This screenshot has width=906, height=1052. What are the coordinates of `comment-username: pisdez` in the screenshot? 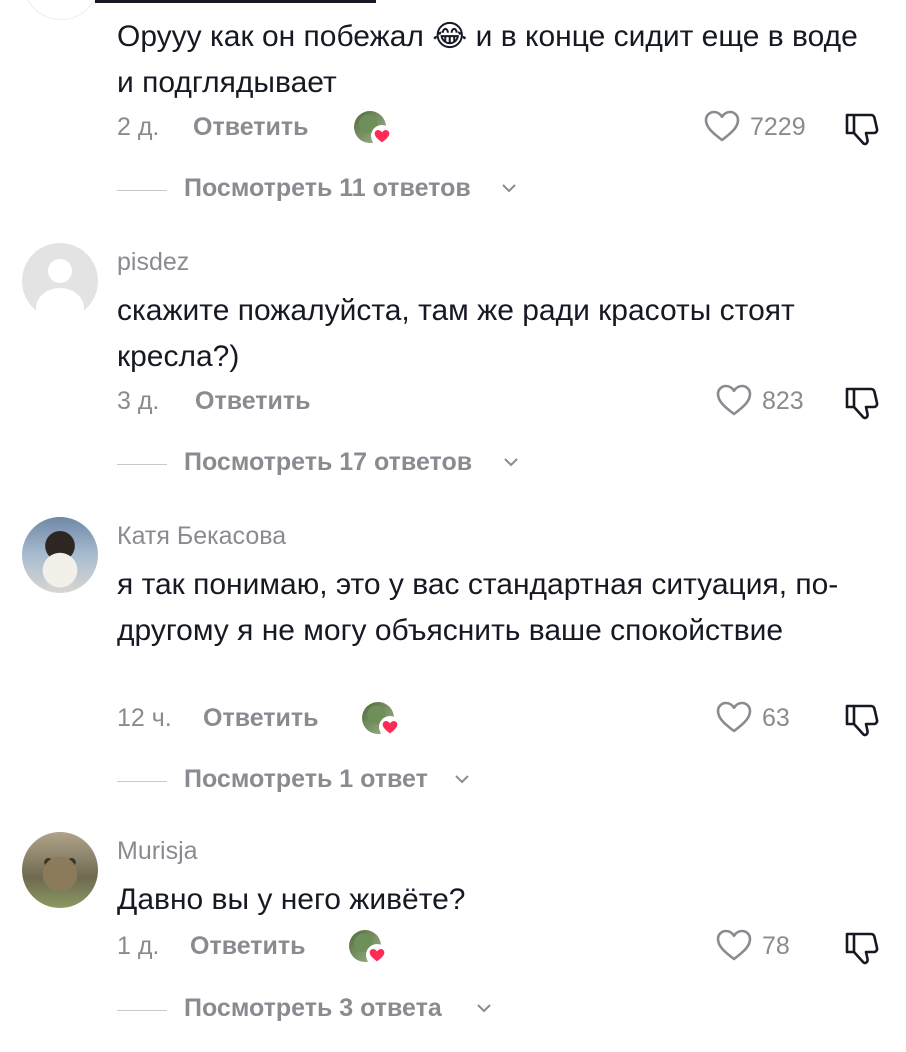 It's located at (153, 262).